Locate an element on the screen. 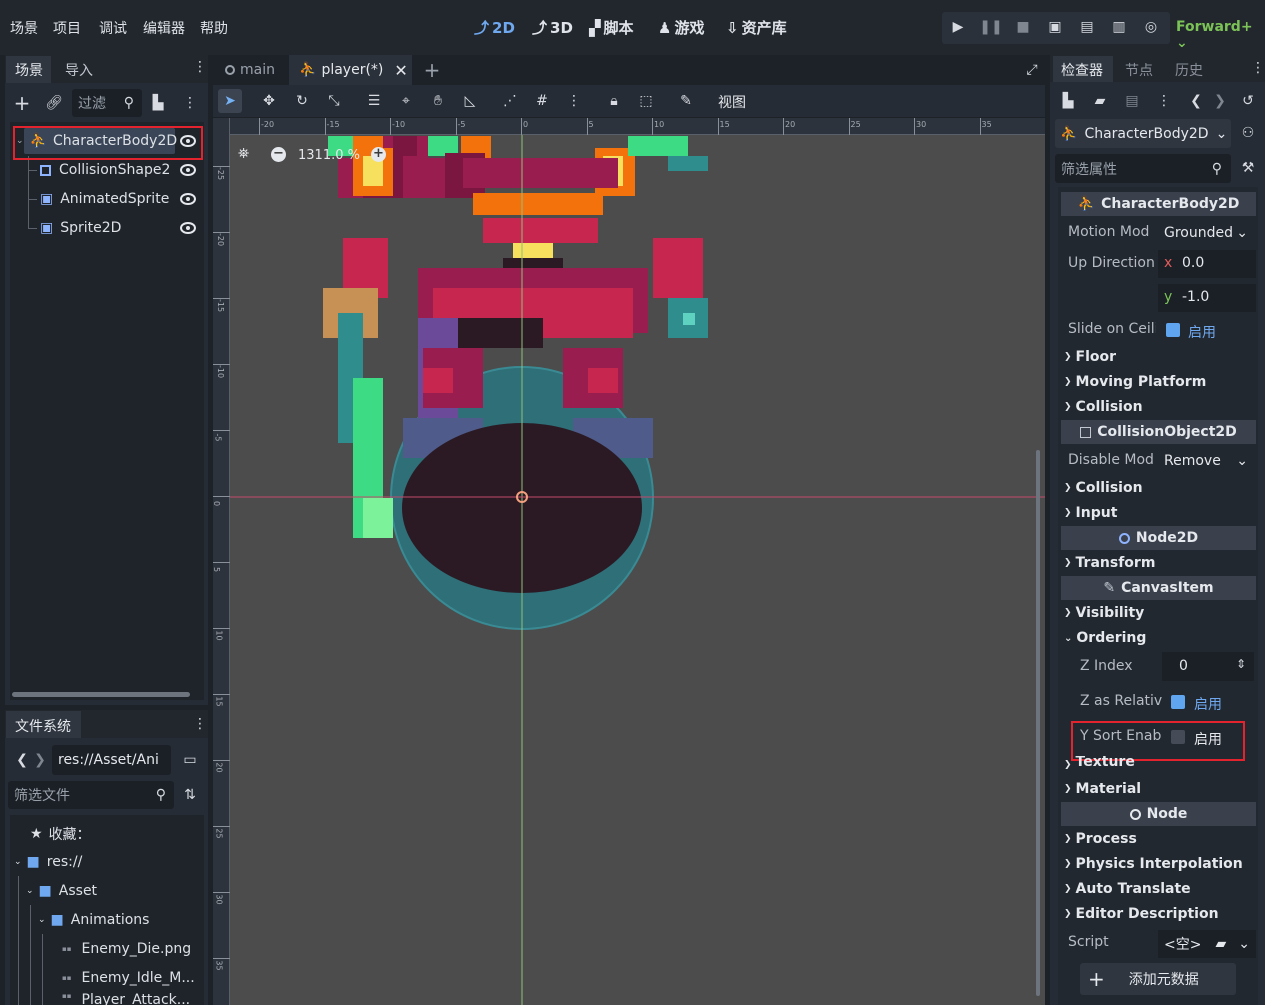 The image size is (1265, 1005). play-custom-scene-button: ▥ is located at coordinates (1119, 27).